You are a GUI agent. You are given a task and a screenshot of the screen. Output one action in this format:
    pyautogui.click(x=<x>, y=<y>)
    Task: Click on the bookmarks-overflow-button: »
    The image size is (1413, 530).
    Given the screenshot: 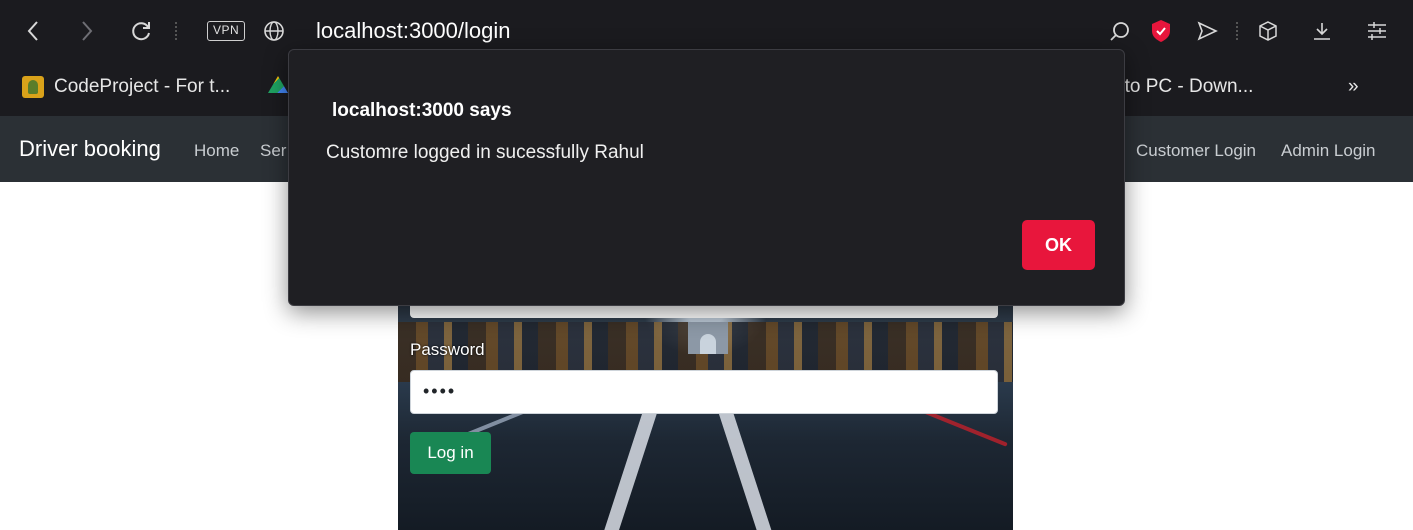 What is the action you would take?
    pyautogui.click(x=1353, y=87)
    